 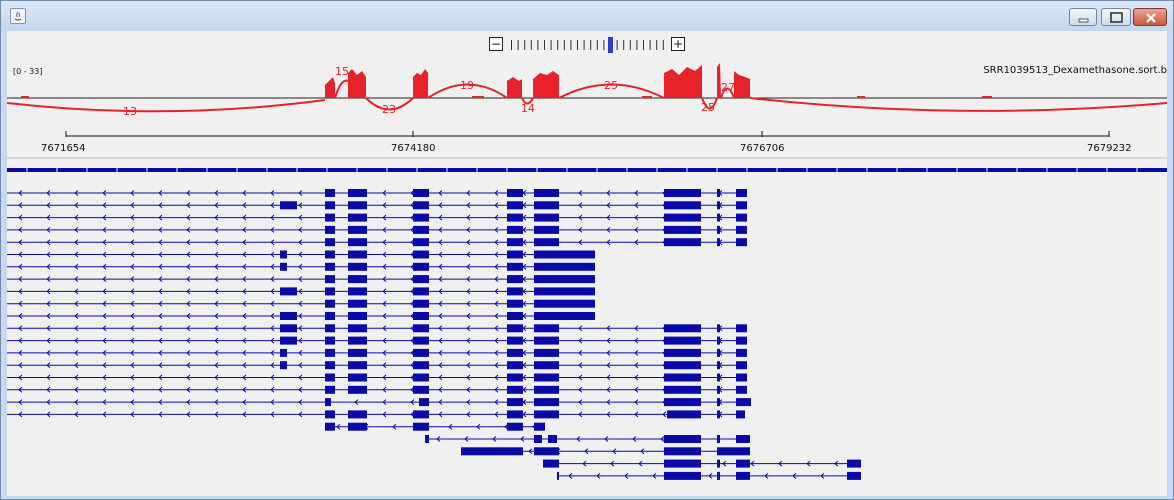 What do you see at coordinates (130, 111) in the screenshot?
I see `junction-label: 13` at bounding box center [130, 111].